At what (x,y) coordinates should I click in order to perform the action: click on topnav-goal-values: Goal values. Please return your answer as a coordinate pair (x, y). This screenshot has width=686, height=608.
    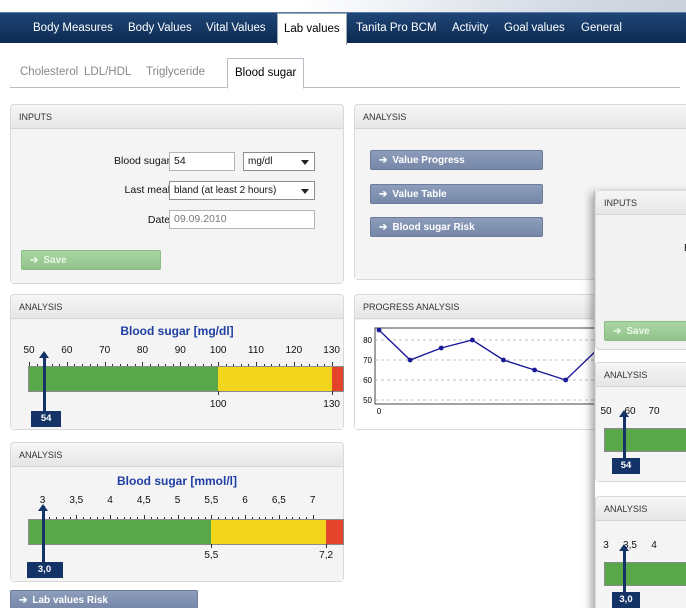
    Looking at the image, I should click on (534, 28).